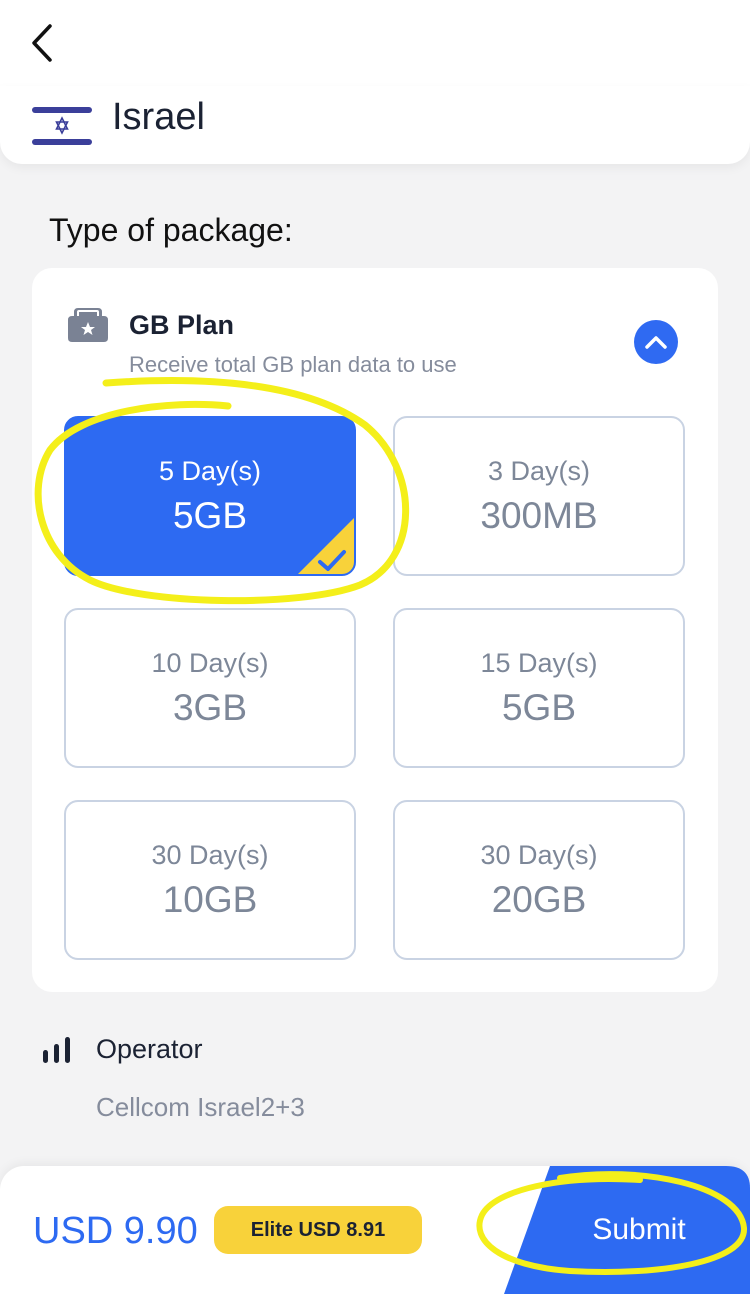  Describe the element at coordinates (209, 470) in the screenshot. I see `package-days: 5 Day(s)` at that location.